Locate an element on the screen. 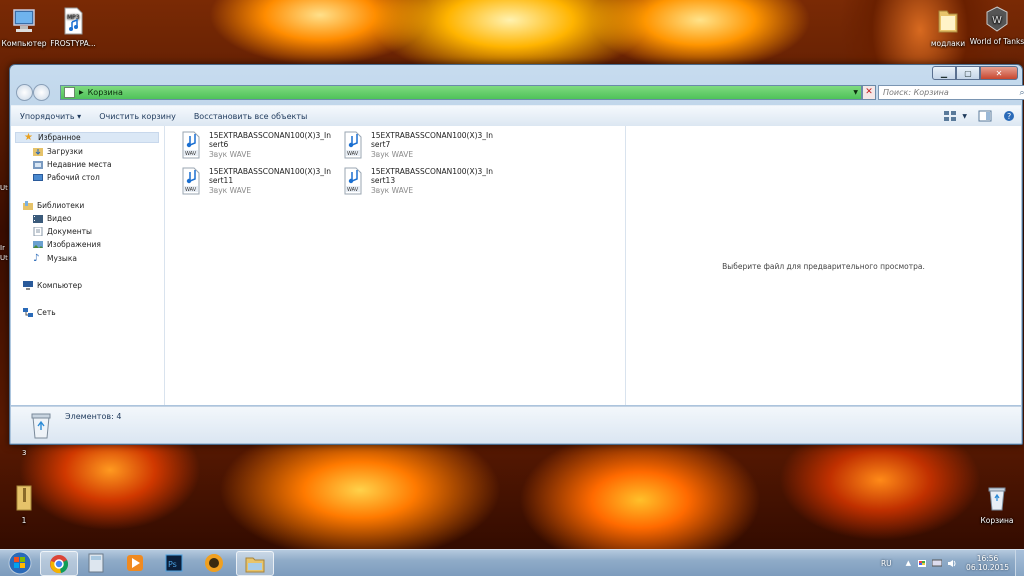 The width and height of the screenshot is (1024, 576). view-controls: ▼ ? is located at coordinates (979, 116).